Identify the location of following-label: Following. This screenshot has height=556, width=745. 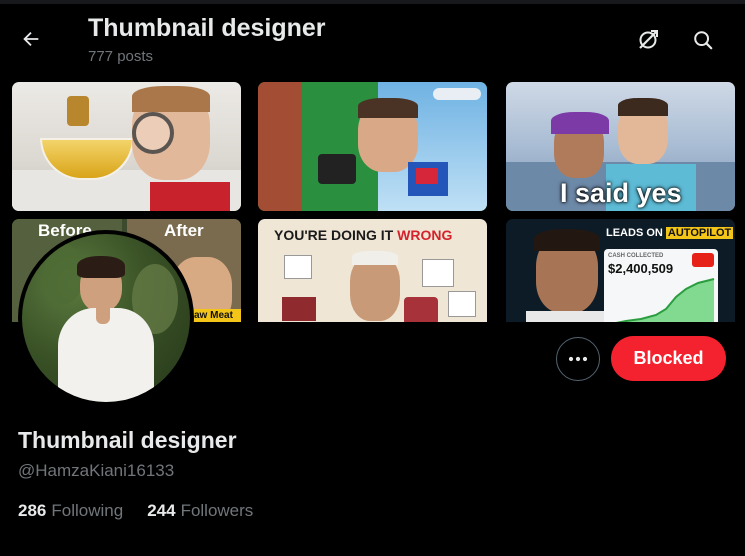
(87, 510).